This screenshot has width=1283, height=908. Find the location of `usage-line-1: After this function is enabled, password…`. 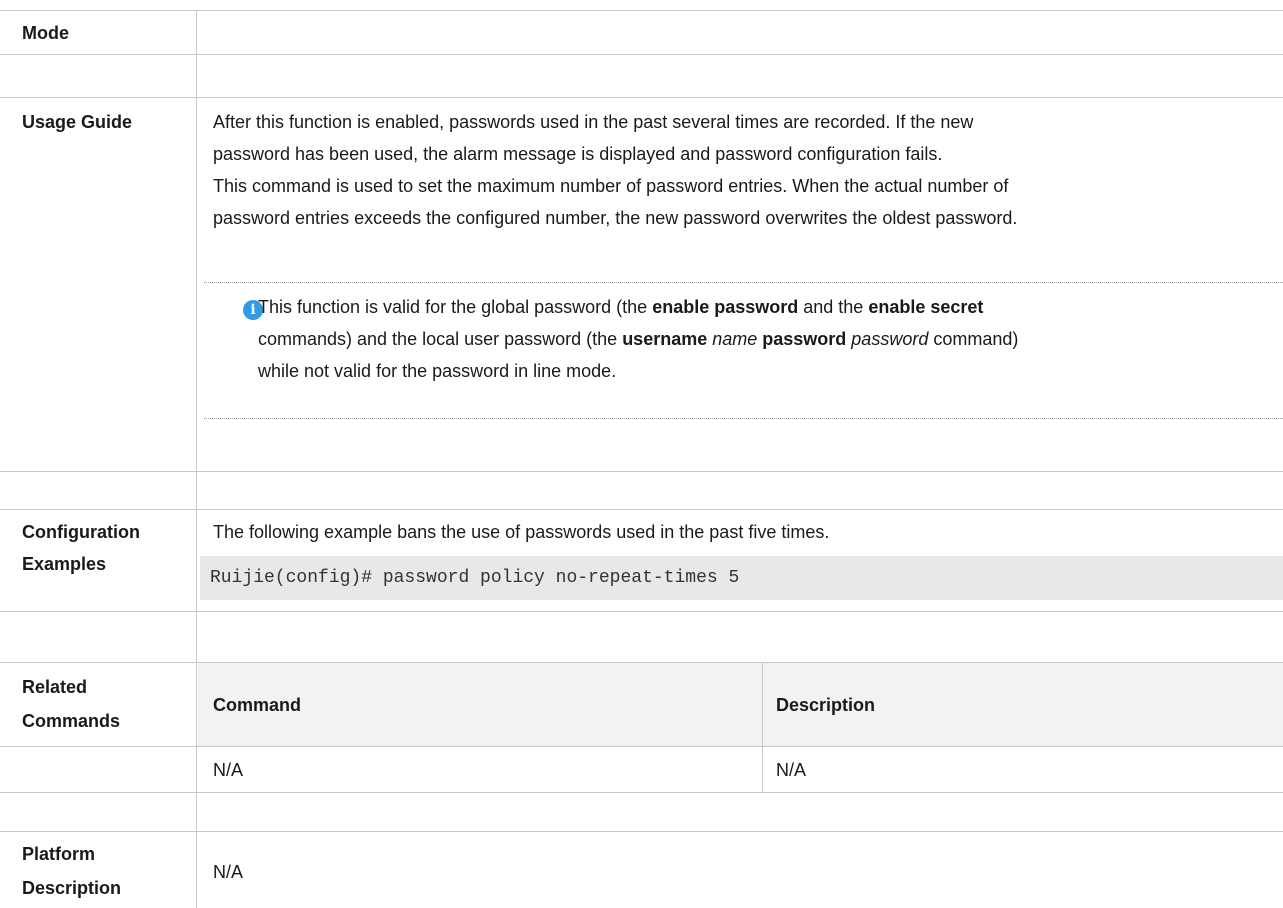

usage-line-1: After this function is enabled, password… is located at coordinates (593, 122).